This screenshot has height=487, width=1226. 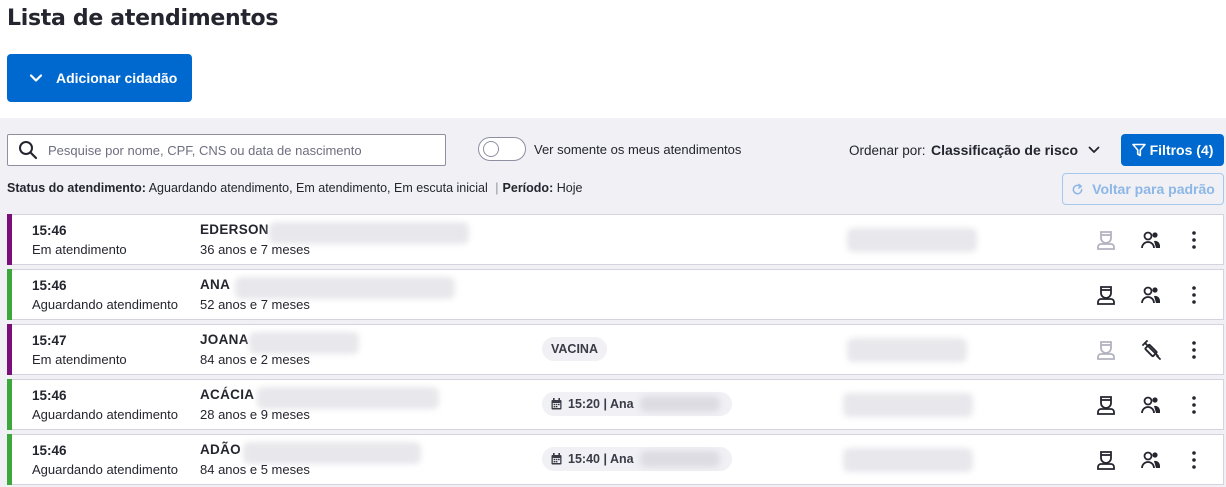 What do you see at coordinates (1153, 189) in the screenshot?
I see `reset-label: Voltar para padrão` at bounding box center [1153, 189].